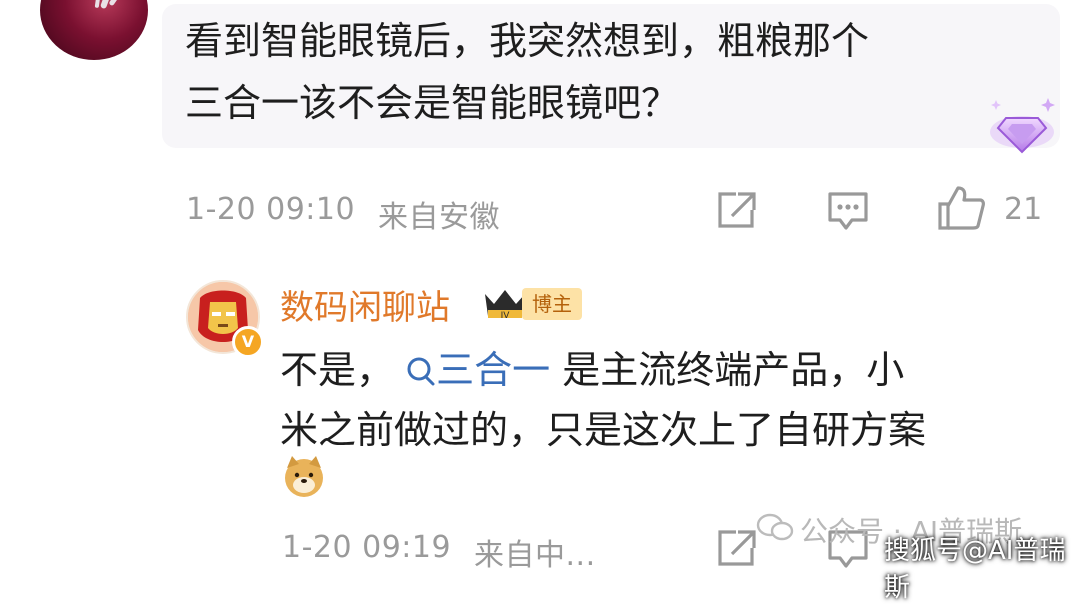  What do you see at coordinates (733, 370) in the screenshot?
I see `reply-suffix: 是主流终端产品，小` at bounding box center [733, 370].